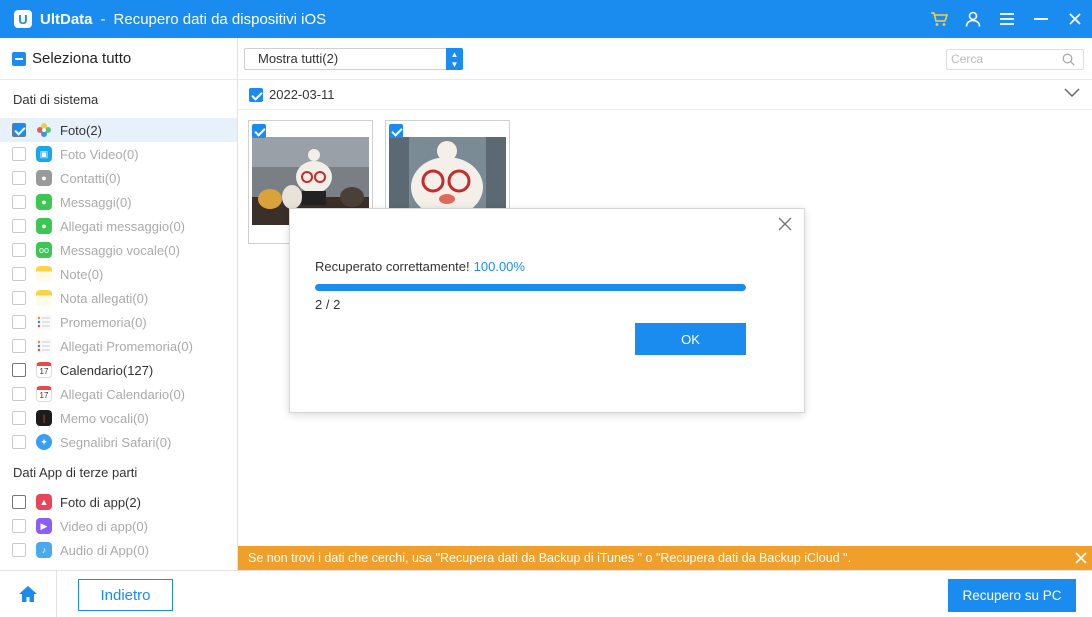  Describe the element at coordinates (75, 472) in the screenshot. I see `third-party-heading: Dati App di terze parti` at that location.